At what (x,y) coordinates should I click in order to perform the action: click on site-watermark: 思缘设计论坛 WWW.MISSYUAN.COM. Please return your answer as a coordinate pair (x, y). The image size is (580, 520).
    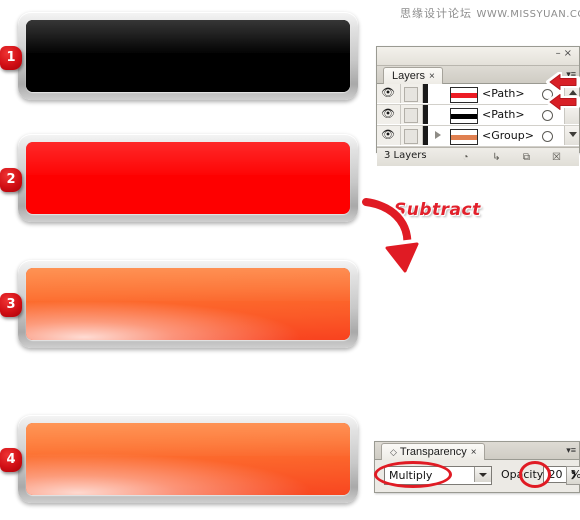
    Looking at the image, I should click on (490, 13).